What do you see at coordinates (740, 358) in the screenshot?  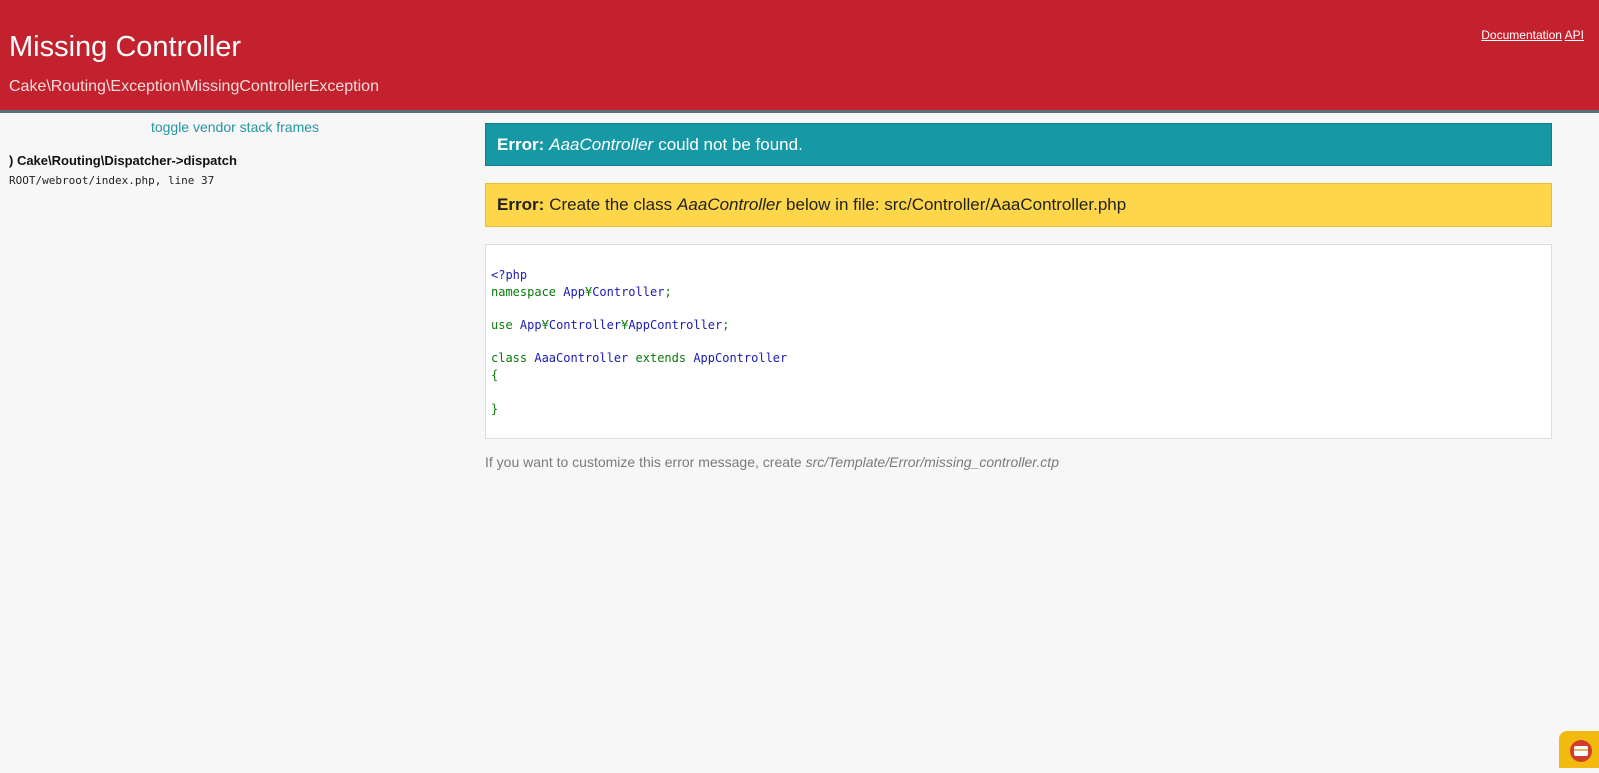 I see `parent-class: AppController` at bounding box center [740, 358].